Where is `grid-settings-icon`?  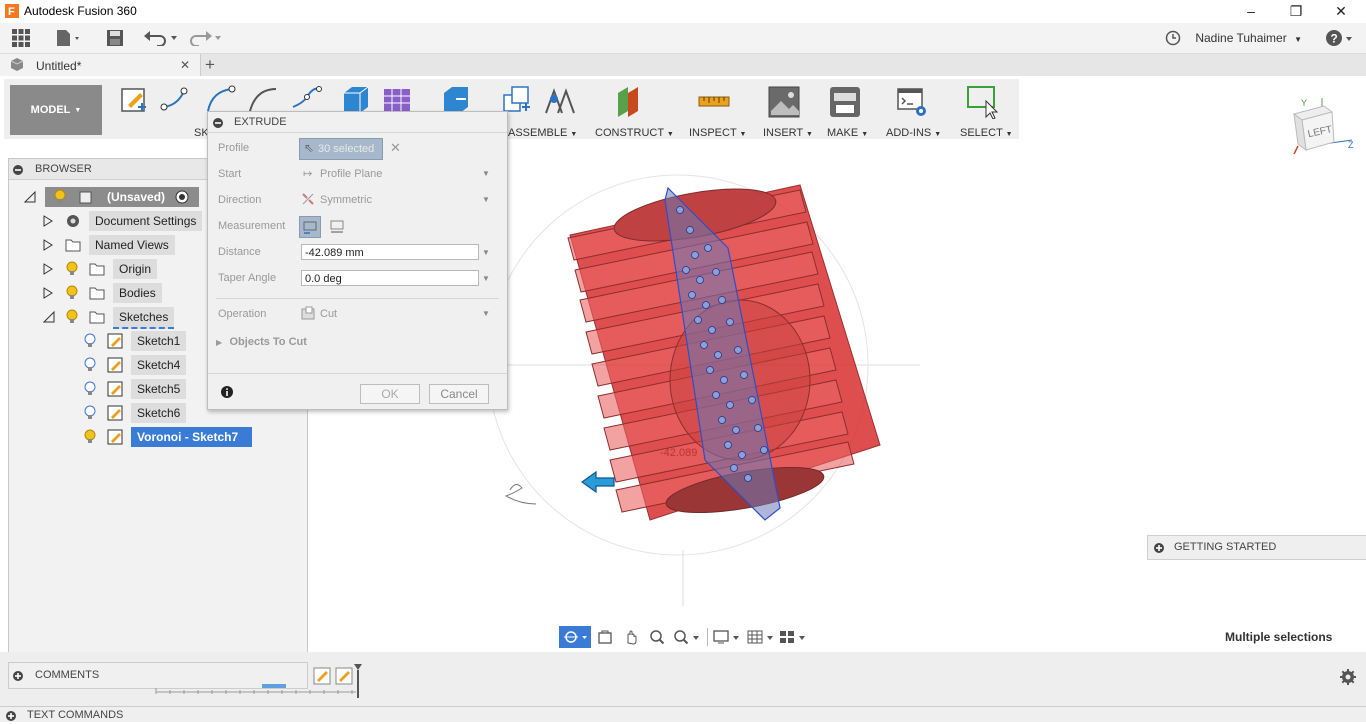
grid-settings-icon is located at coordinates (761, 637).